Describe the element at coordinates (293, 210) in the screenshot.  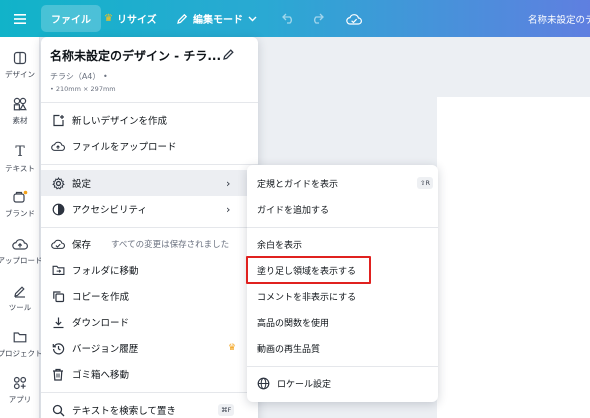
I see `submenu-item-label: ガイドを追加する` at that location.